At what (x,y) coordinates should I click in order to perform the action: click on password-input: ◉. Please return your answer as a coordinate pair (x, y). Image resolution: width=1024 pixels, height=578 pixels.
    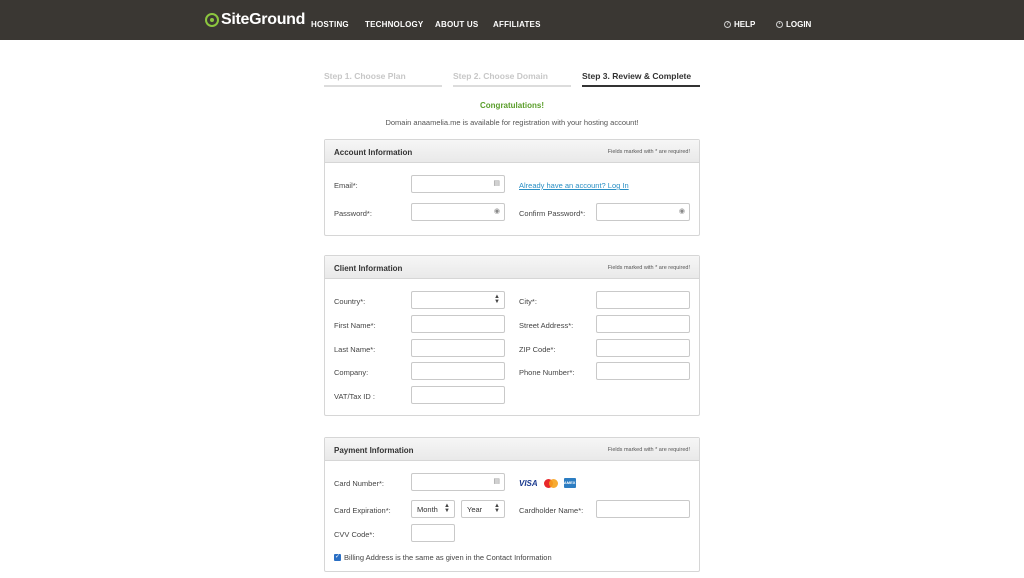
    Looking at the image, I should click on (458, 212).